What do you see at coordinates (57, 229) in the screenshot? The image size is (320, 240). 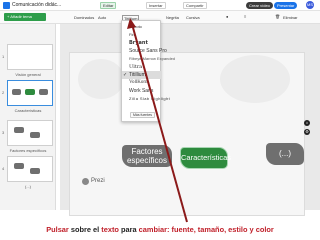 I see `caption-part: Pulsar` at bounding box center [57, 229].